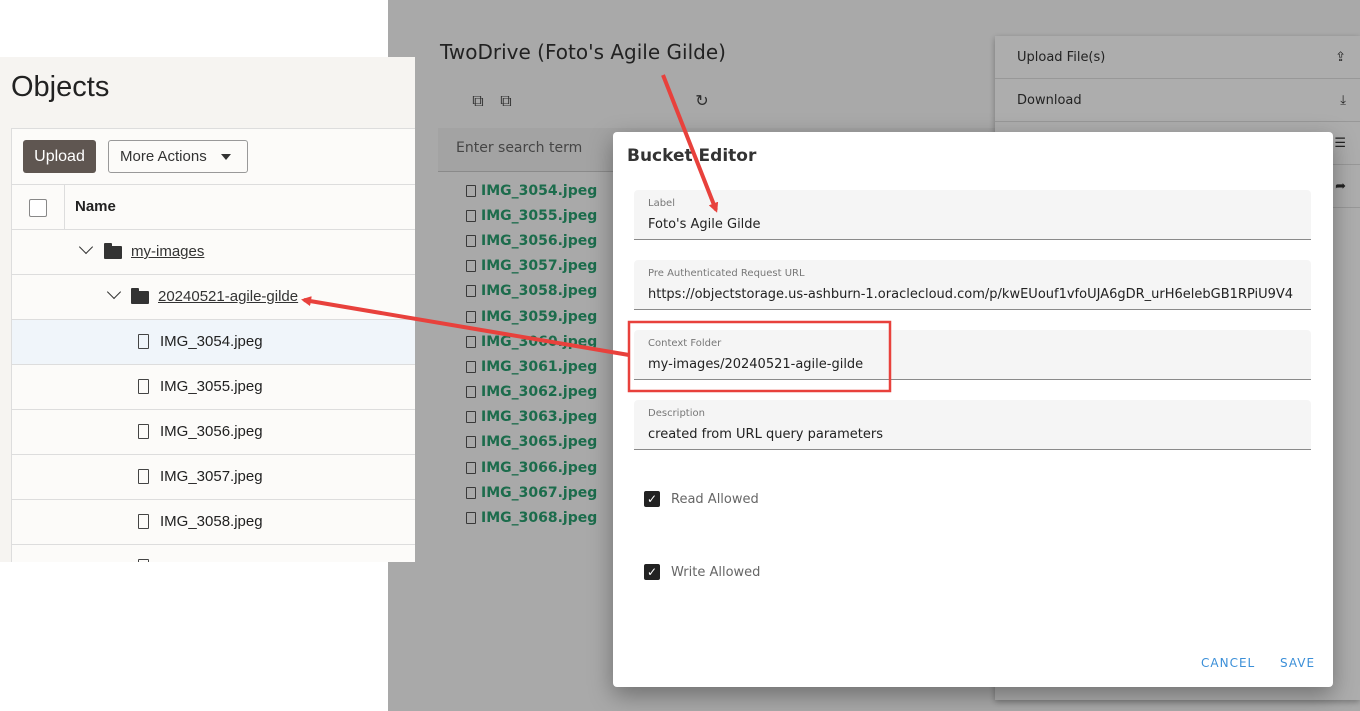 Image resolution: width=1360 pixels, height=711 pixels. What do you see at coordinates (972, 215) in the screenshot?
I see `label-field: Label Foto's Agile Gilde` at bounding box center [972, 215].